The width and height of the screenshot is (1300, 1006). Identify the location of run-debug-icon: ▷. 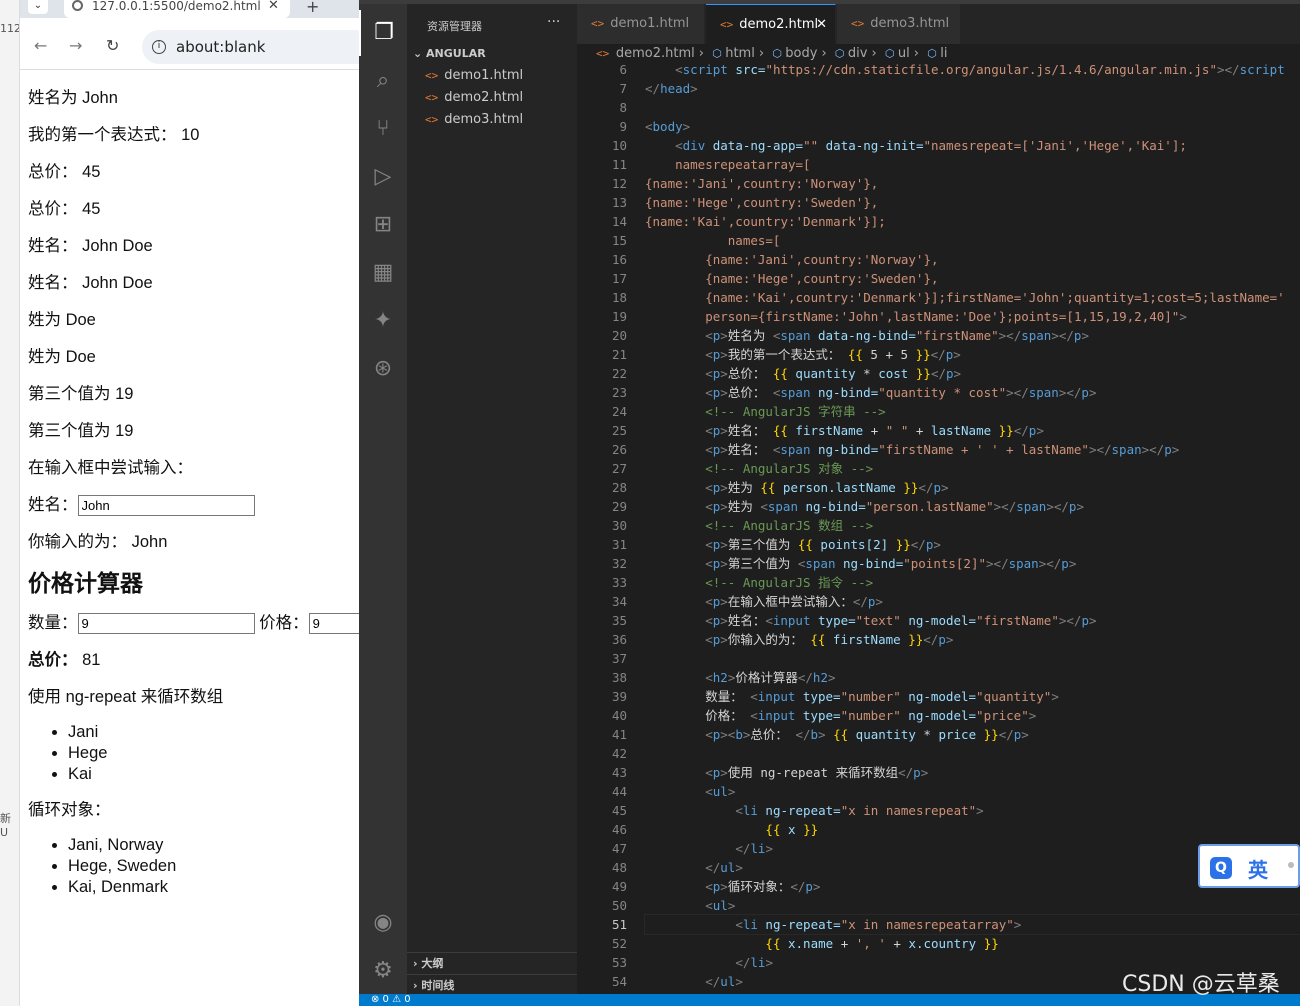
(383, 177).